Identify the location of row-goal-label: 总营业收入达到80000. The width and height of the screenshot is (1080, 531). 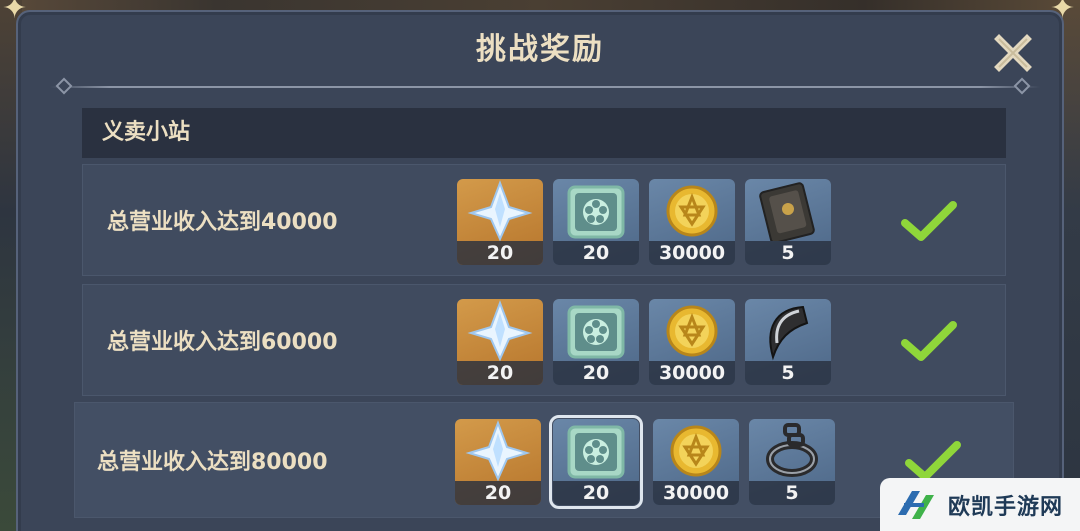
(212, 462).